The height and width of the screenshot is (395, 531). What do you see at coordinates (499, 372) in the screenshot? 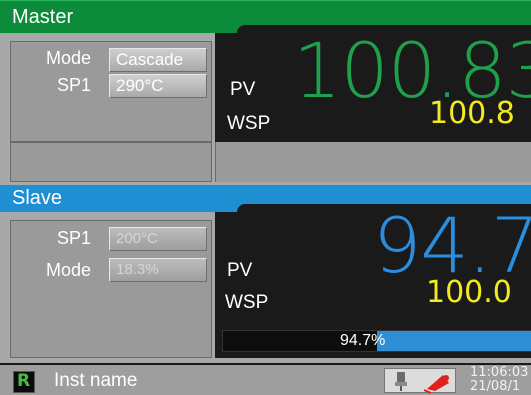
I see `clock-time: 11:06:03` at bounding box center [499, 372].